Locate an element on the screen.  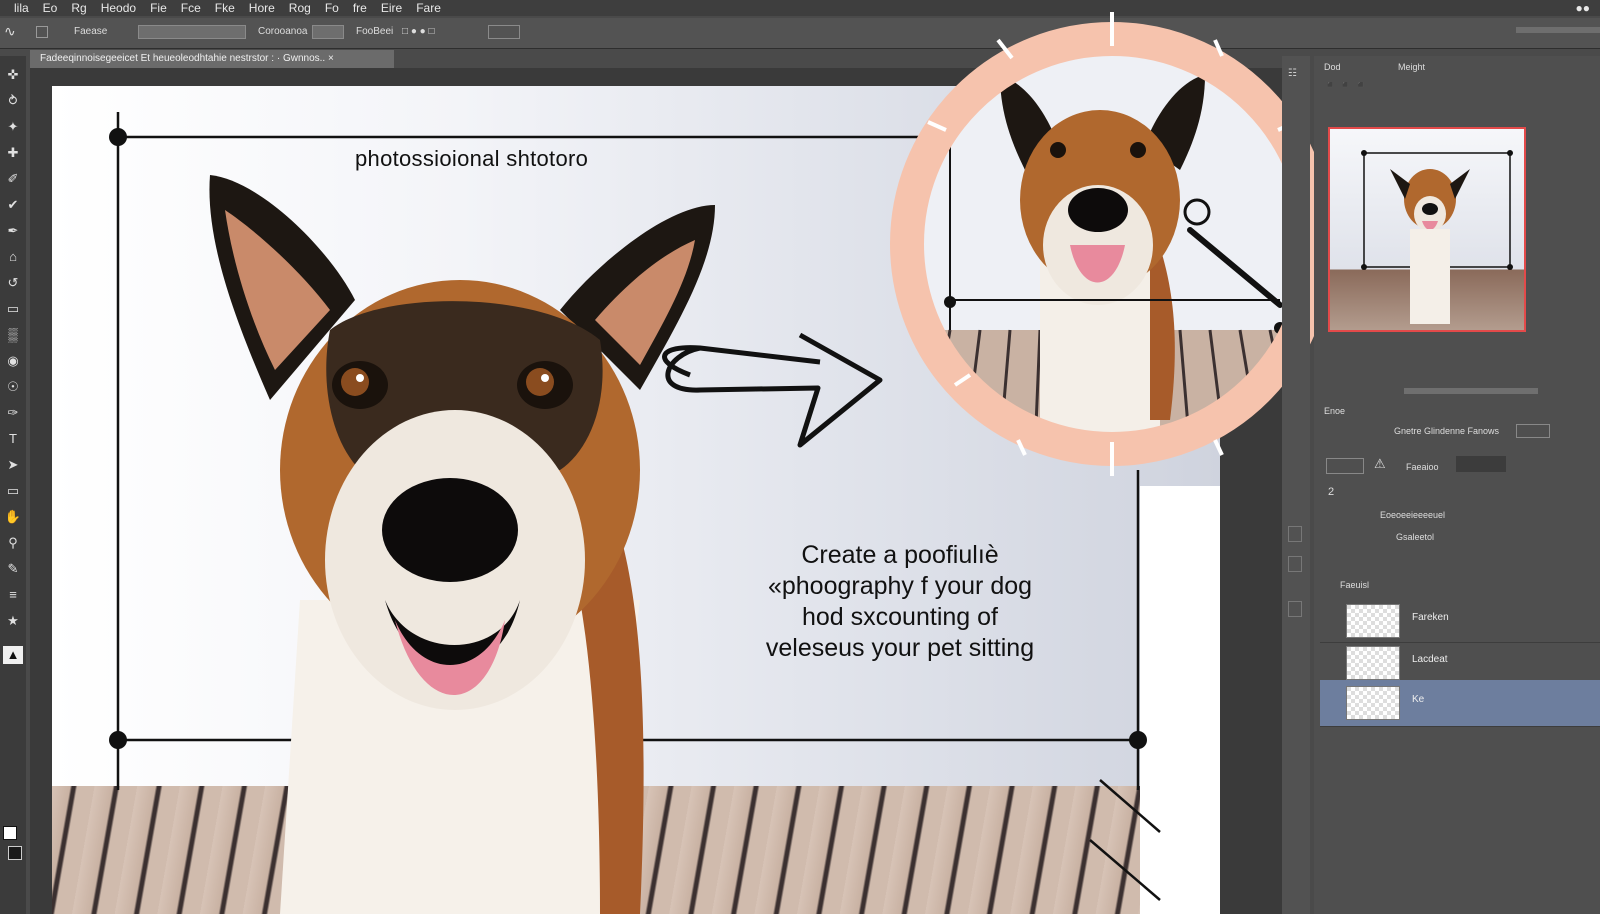
path-select-icon: ➤ is located at coordinates (13, 465).